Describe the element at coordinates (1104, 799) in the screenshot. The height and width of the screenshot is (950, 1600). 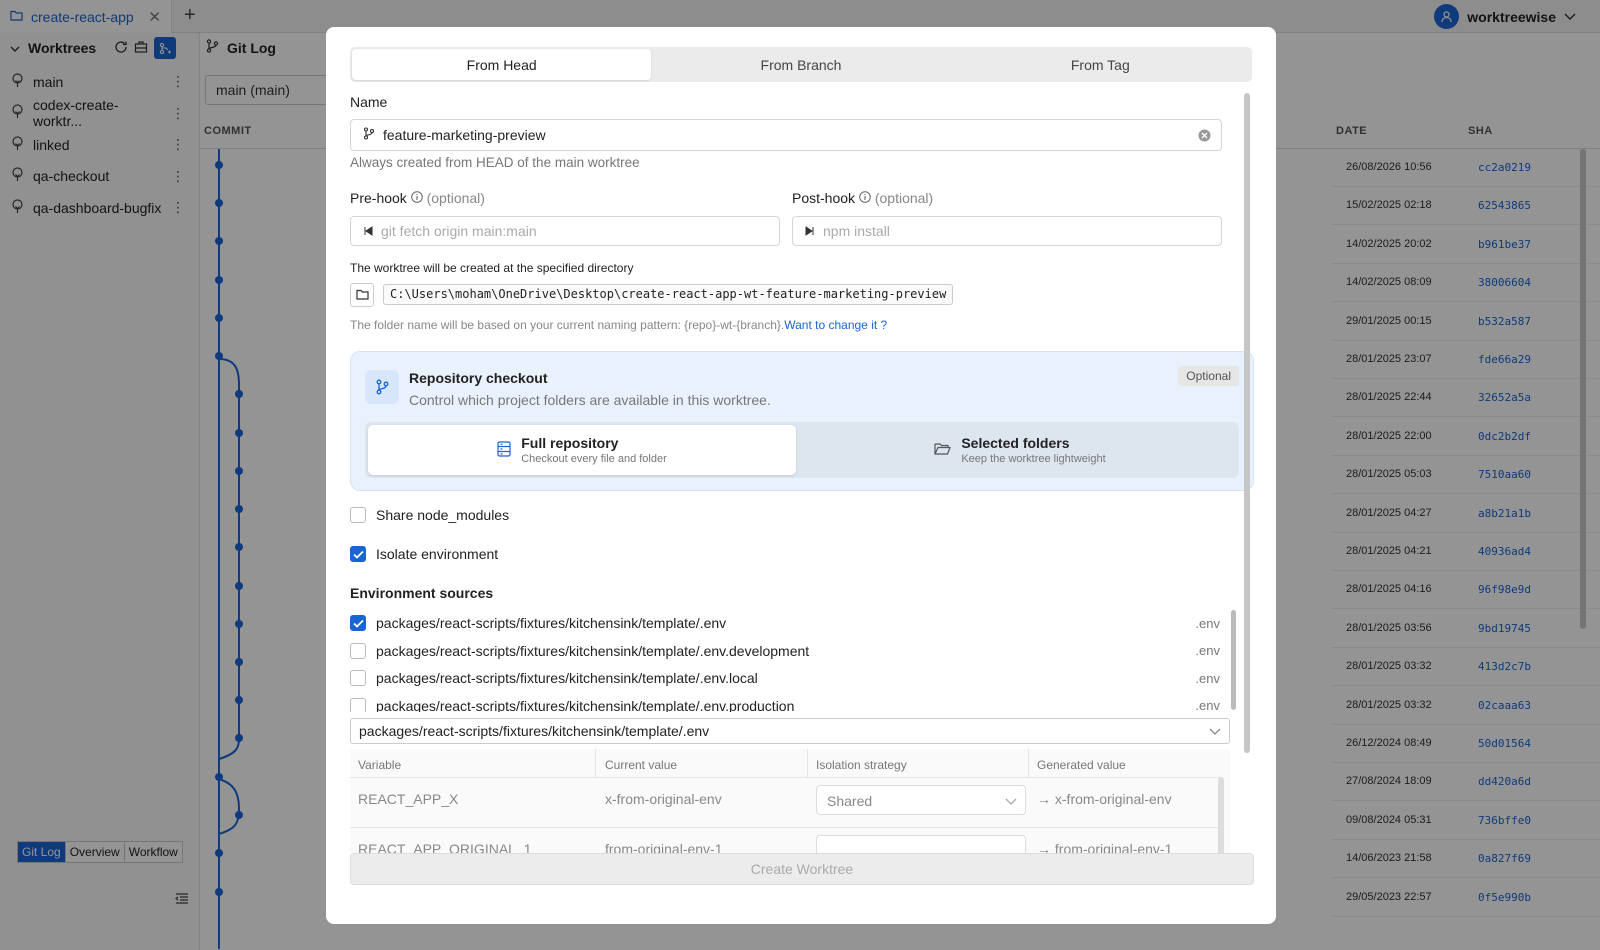
I see `generated-value: → x-from-original-env` at that location.